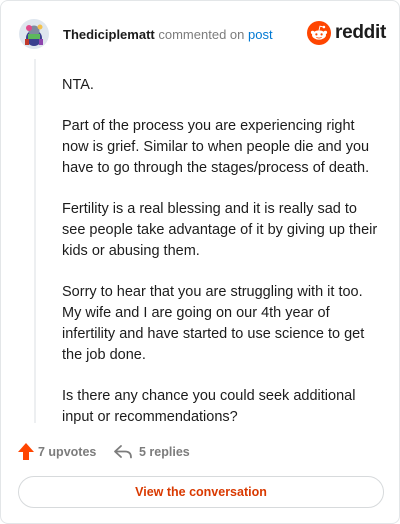 The image size is (400, 524). What do you see at coordinates (67, 452) in the screenshot?
I see `upvote-count: 7 upvotes` at bounding box center [67, 452].